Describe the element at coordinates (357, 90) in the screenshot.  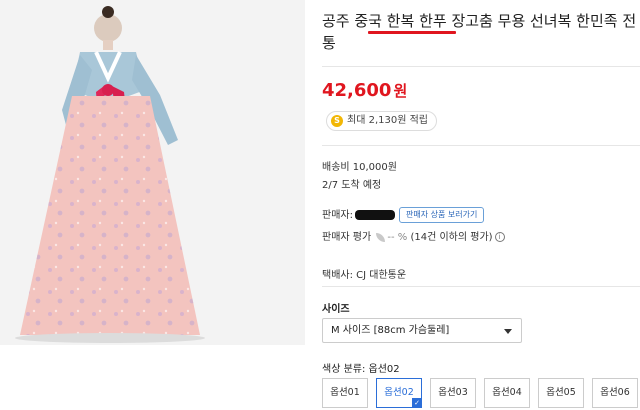
I see `price-value: 42,600` at that location.